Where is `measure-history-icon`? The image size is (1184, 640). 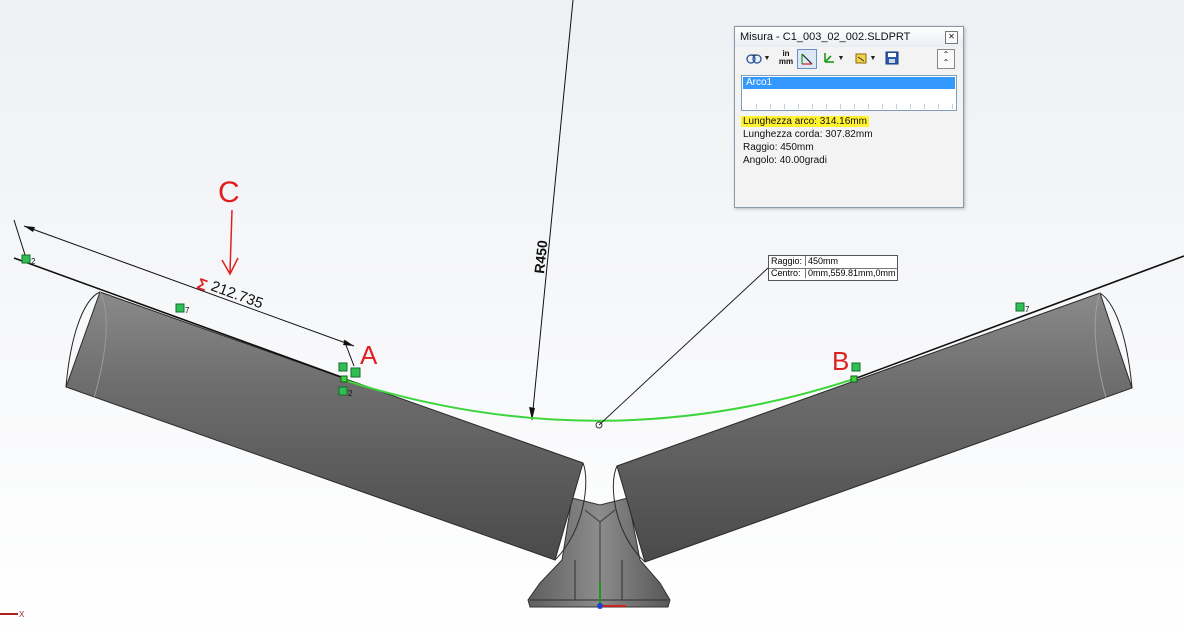
measure-history-icon is located at coordinates (861, 58).